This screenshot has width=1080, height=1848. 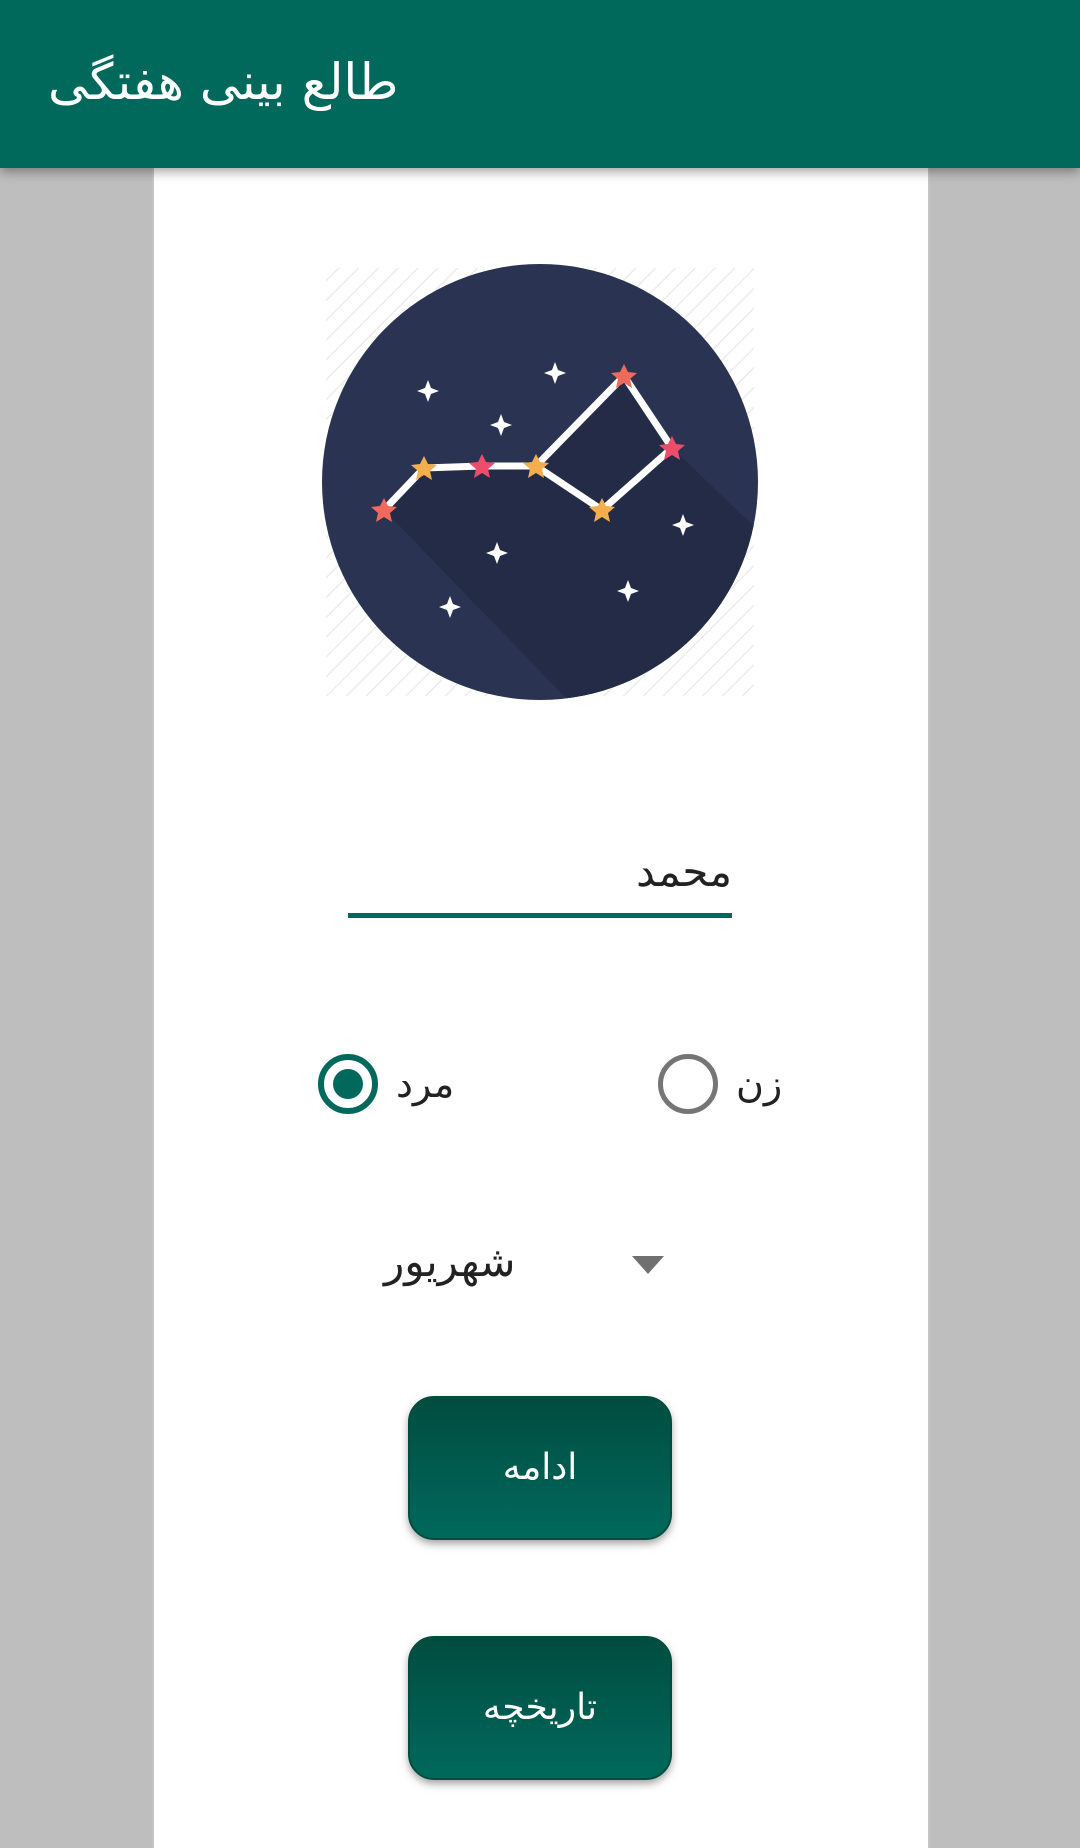 What do you see at coordinates (540, 874) in the screenshot?
I see `name-input` at bounding box center [540, 874].